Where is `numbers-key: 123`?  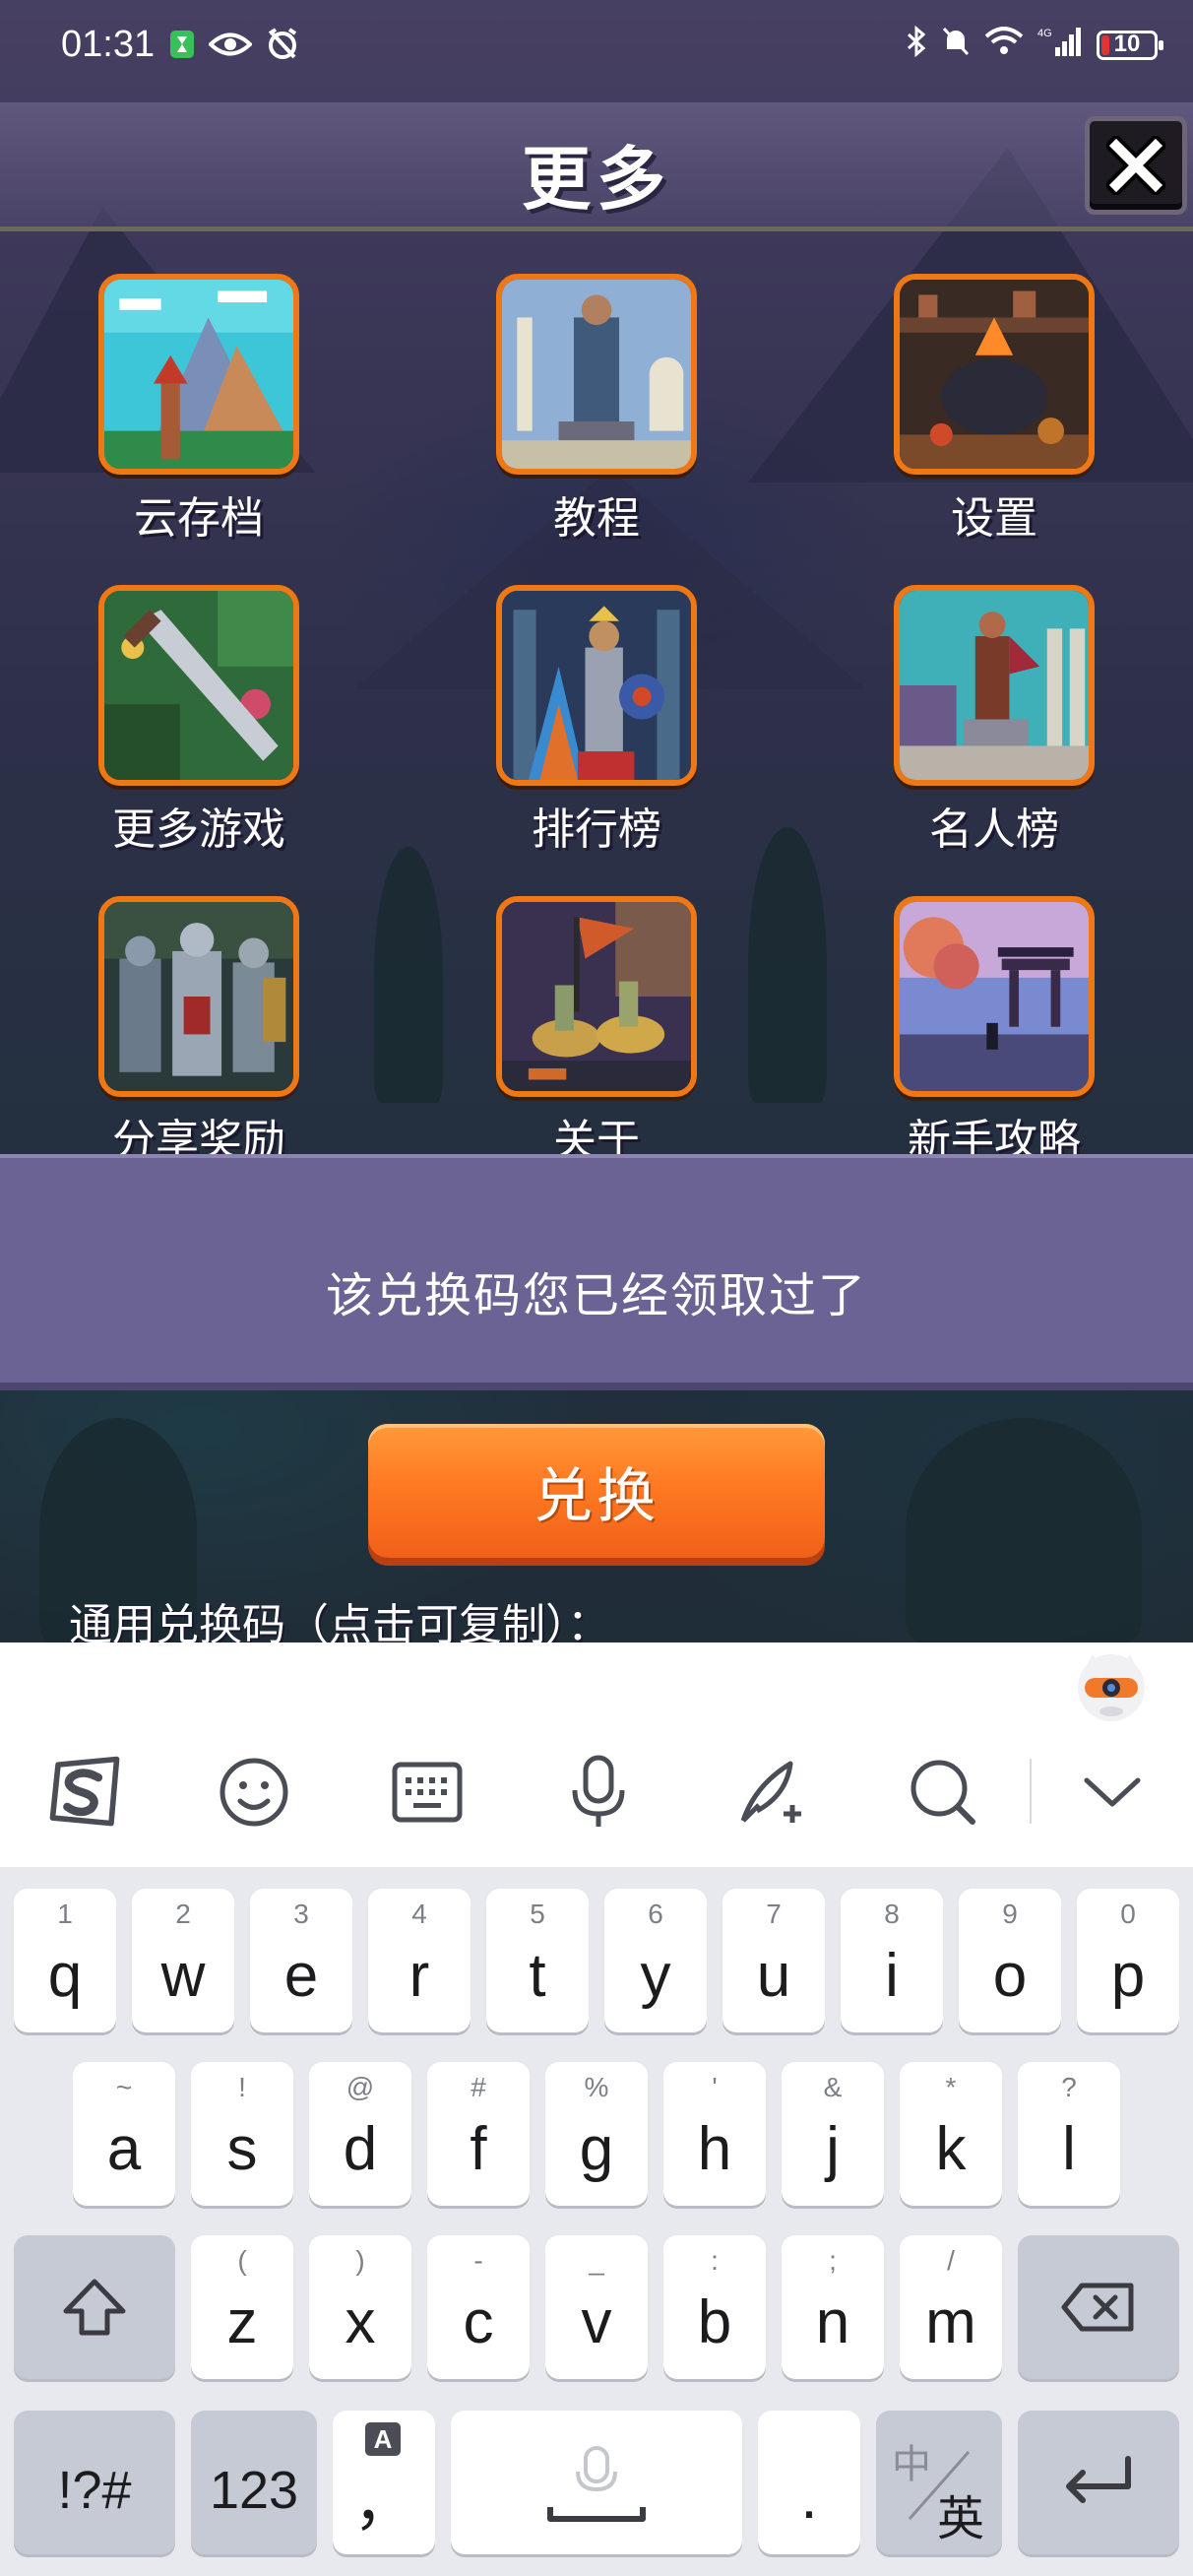 numbers-key: 123 is located at coordinates (254, 2482).